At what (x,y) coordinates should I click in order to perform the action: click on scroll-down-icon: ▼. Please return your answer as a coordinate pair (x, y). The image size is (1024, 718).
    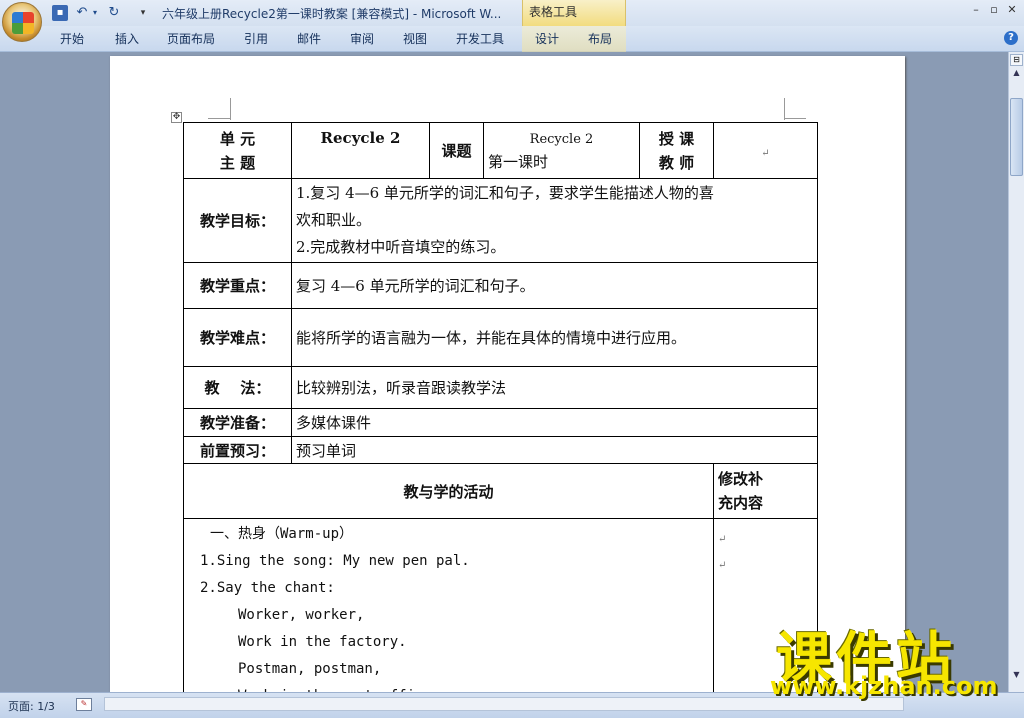
    Looking at the image, I should click on (1016, 677).